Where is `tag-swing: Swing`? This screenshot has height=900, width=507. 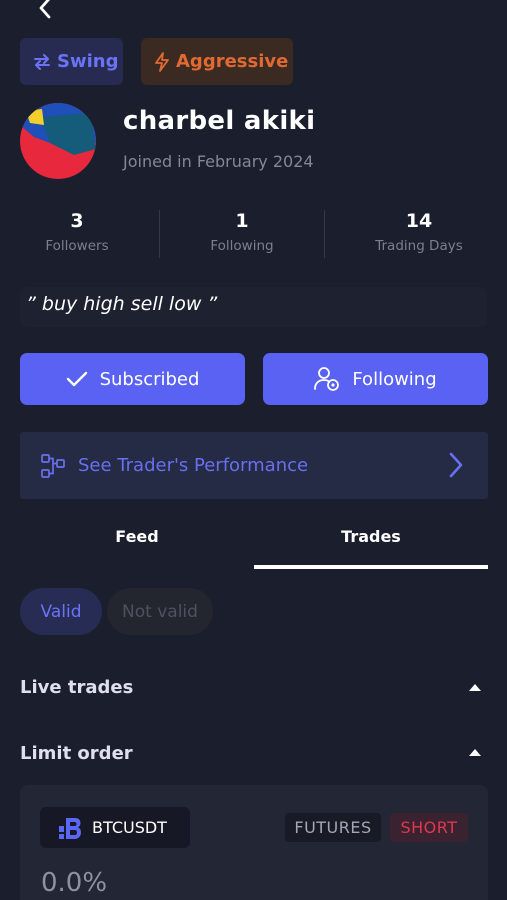
tag-swing: Swing is located at coordinates (71, 61).